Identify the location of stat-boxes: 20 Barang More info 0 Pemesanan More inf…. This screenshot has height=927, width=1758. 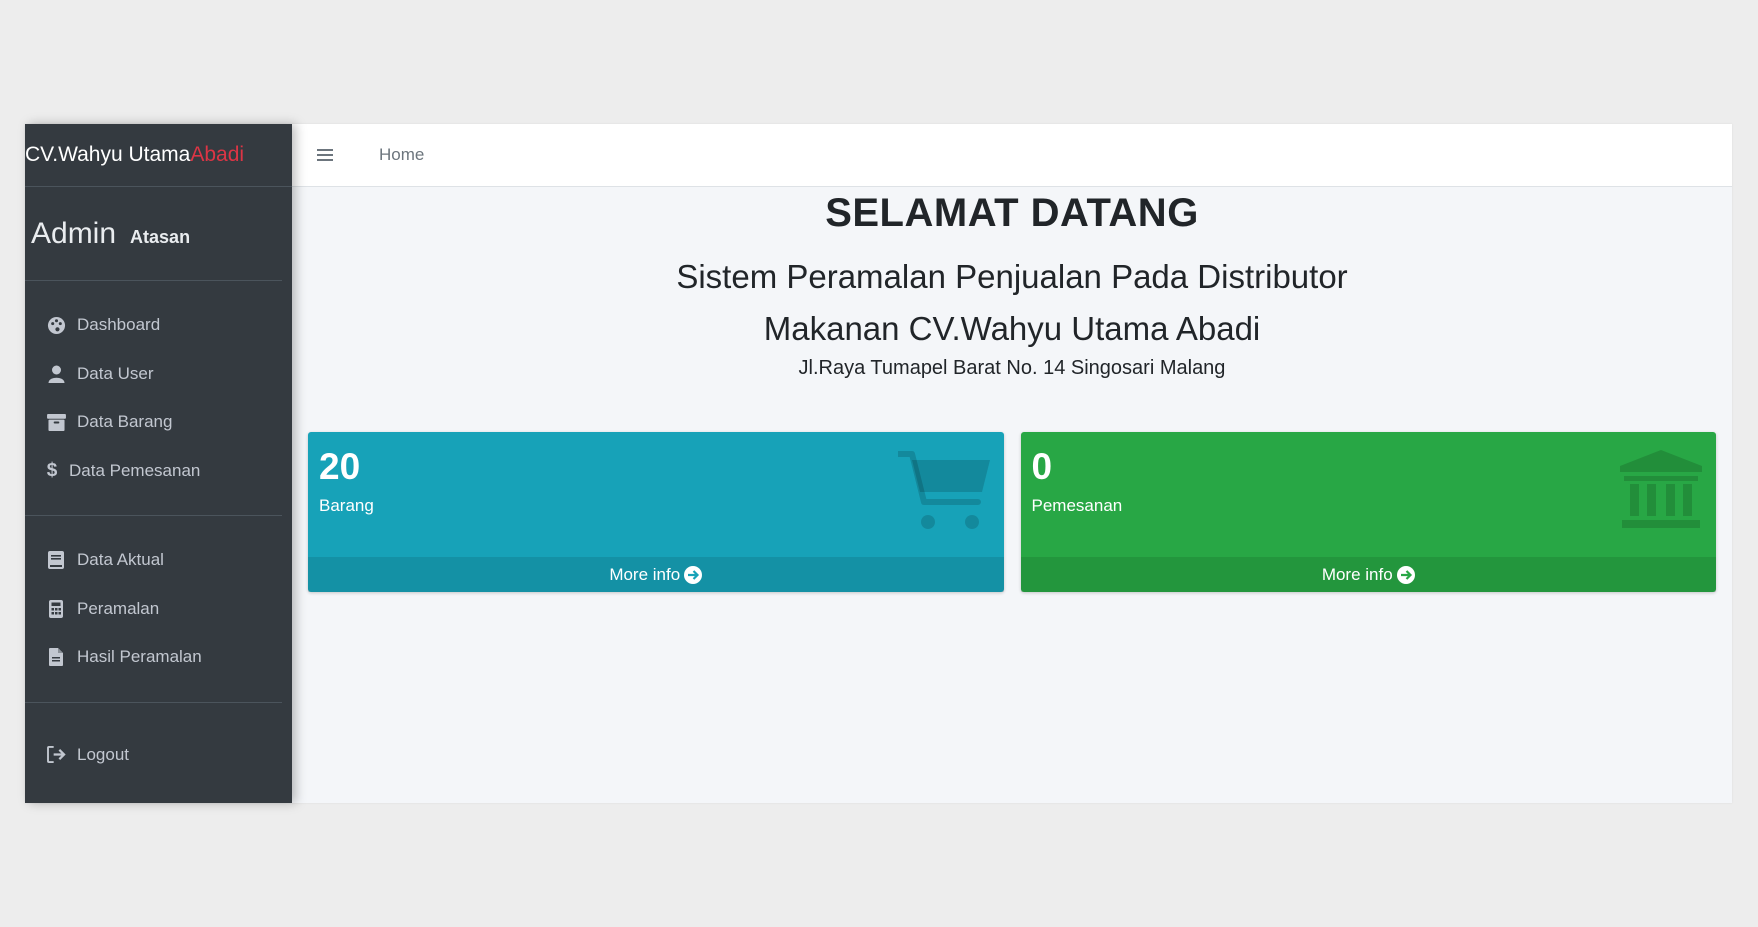
(1012, 512).